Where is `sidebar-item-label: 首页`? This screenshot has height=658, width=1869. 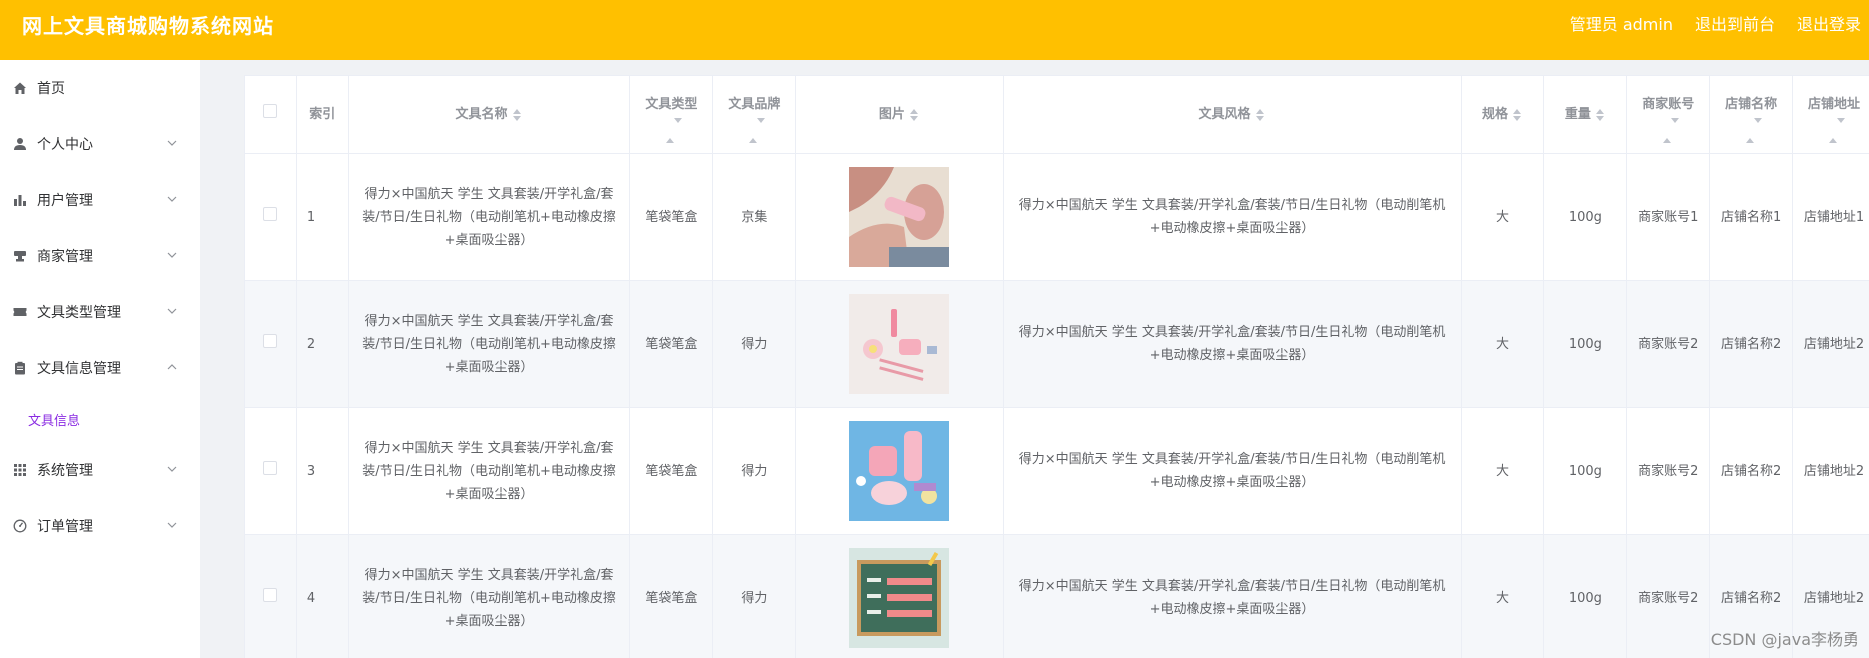 sidebar-item-label: 首页 is located at coordinates (51, 89).